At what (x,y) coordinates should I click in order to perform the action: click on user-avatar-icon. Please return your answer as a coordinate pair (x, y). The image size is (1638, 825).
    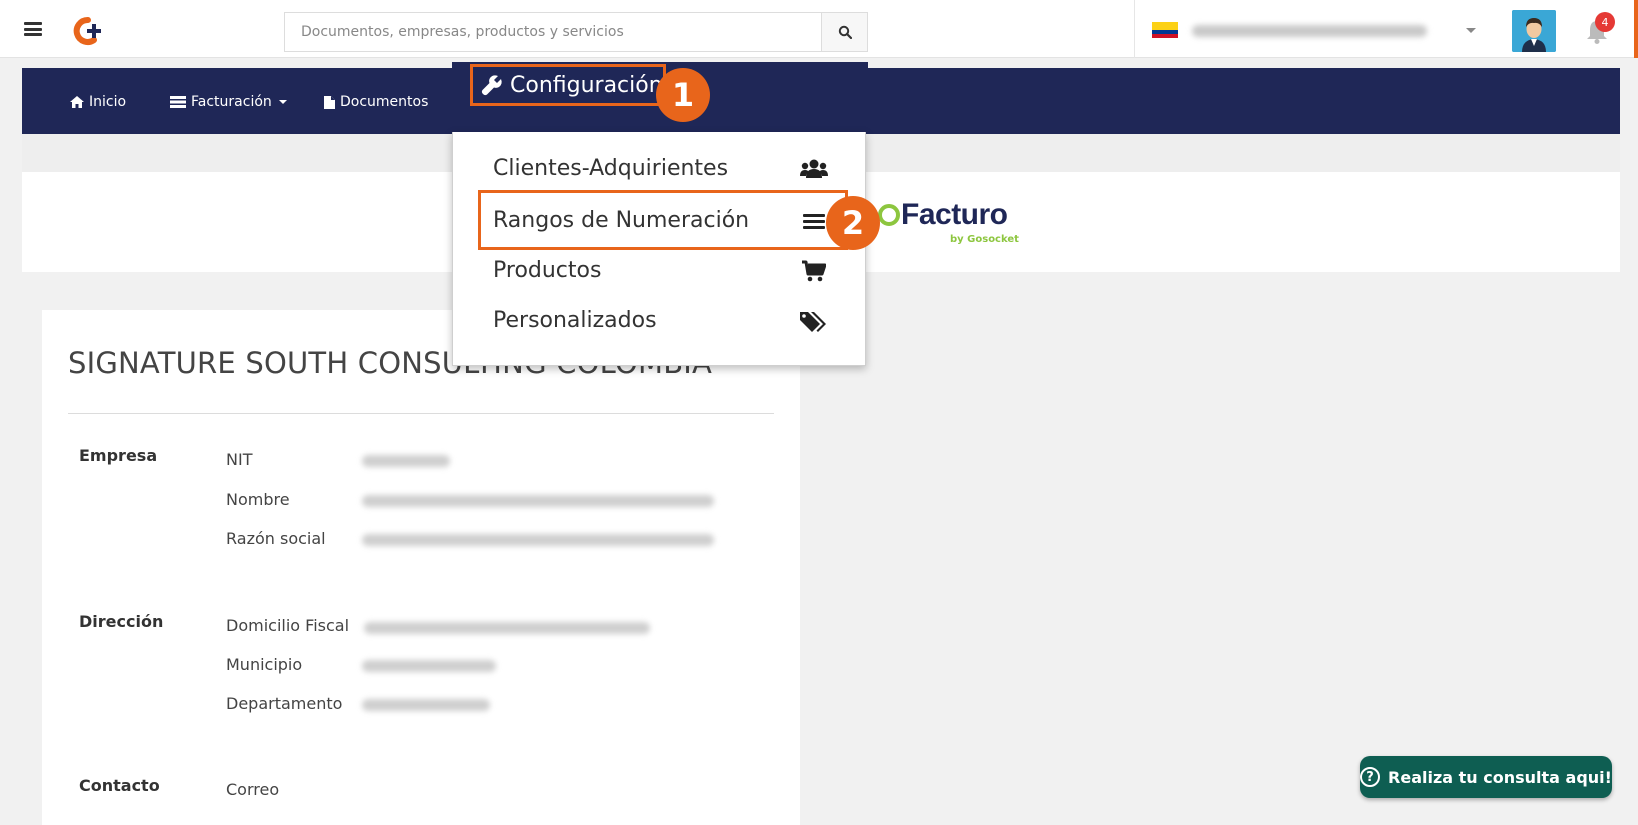
    Looking at the image, I should click on (1534, 31).